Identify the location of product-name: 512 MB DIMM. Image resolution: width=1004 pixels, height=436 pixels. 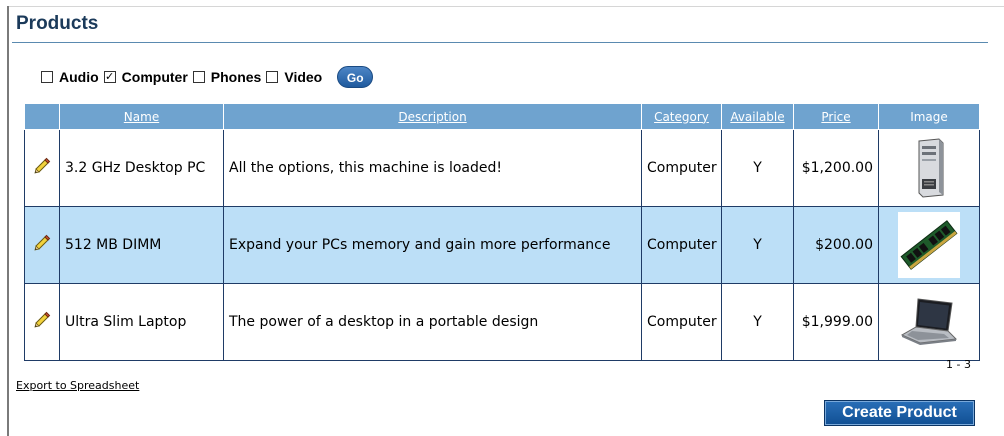
(141, 245).